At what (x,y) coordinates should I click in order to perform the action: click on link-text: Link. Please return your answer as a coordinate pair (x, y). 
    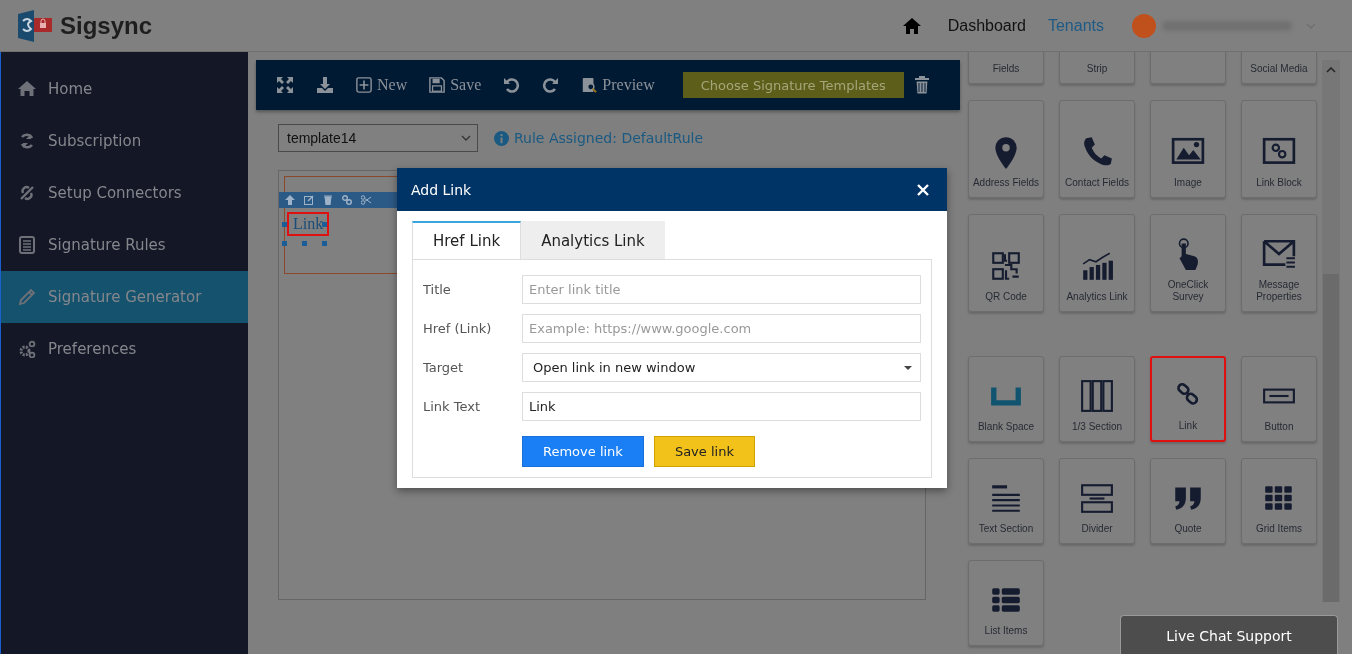
    Looking at the image, I should click on (308, 224).